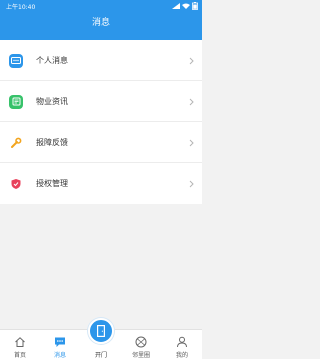 The image size is (320, 359). Describe the element at coordinates (101, 142) in the screenshot. I see `menu-item-repair-feedback: 报障反馈` at that location.